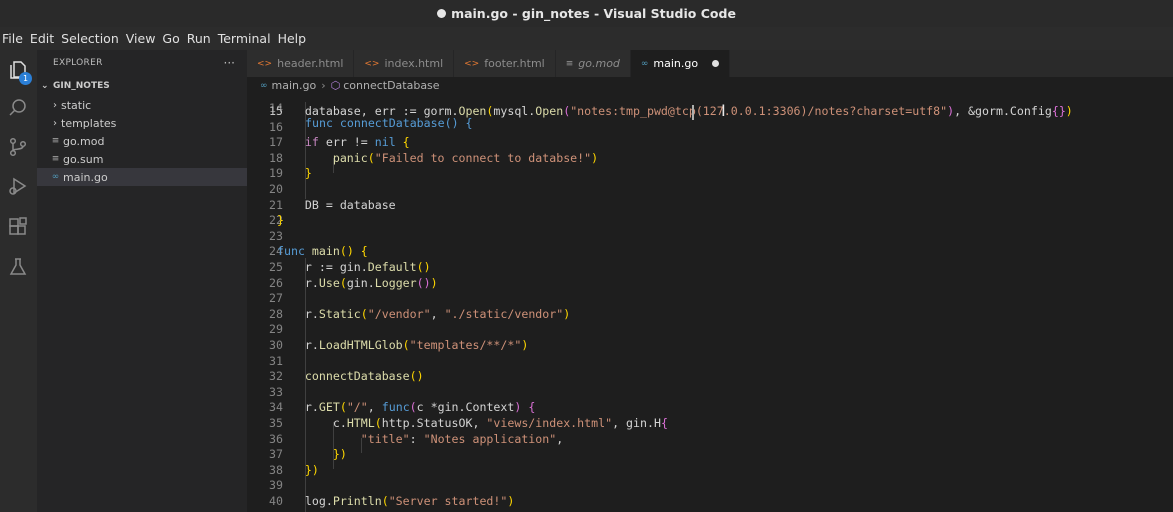 The width and height of the screenshot is (1173, 512). I want to click on line-number: 29, so click(276, 329).